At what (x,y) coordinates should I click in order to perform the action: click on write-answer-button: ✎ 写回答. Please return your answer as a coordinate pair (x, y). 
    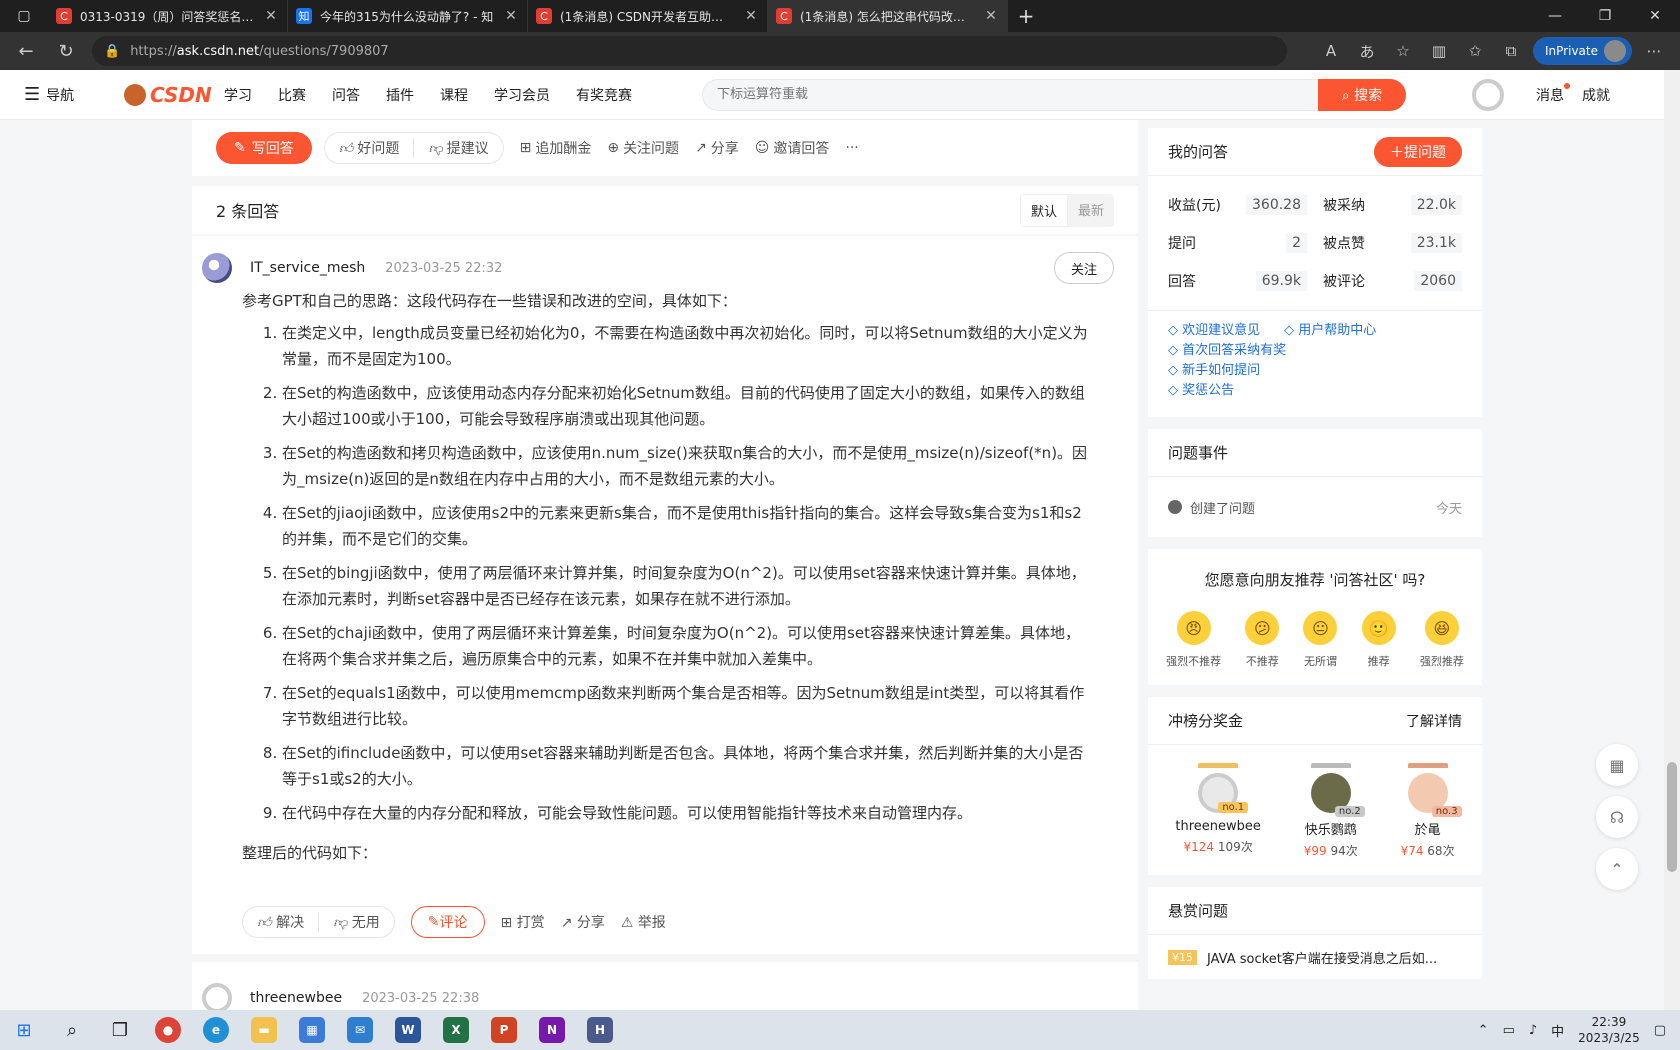
    Looking at the image, I should click on (264, 148).